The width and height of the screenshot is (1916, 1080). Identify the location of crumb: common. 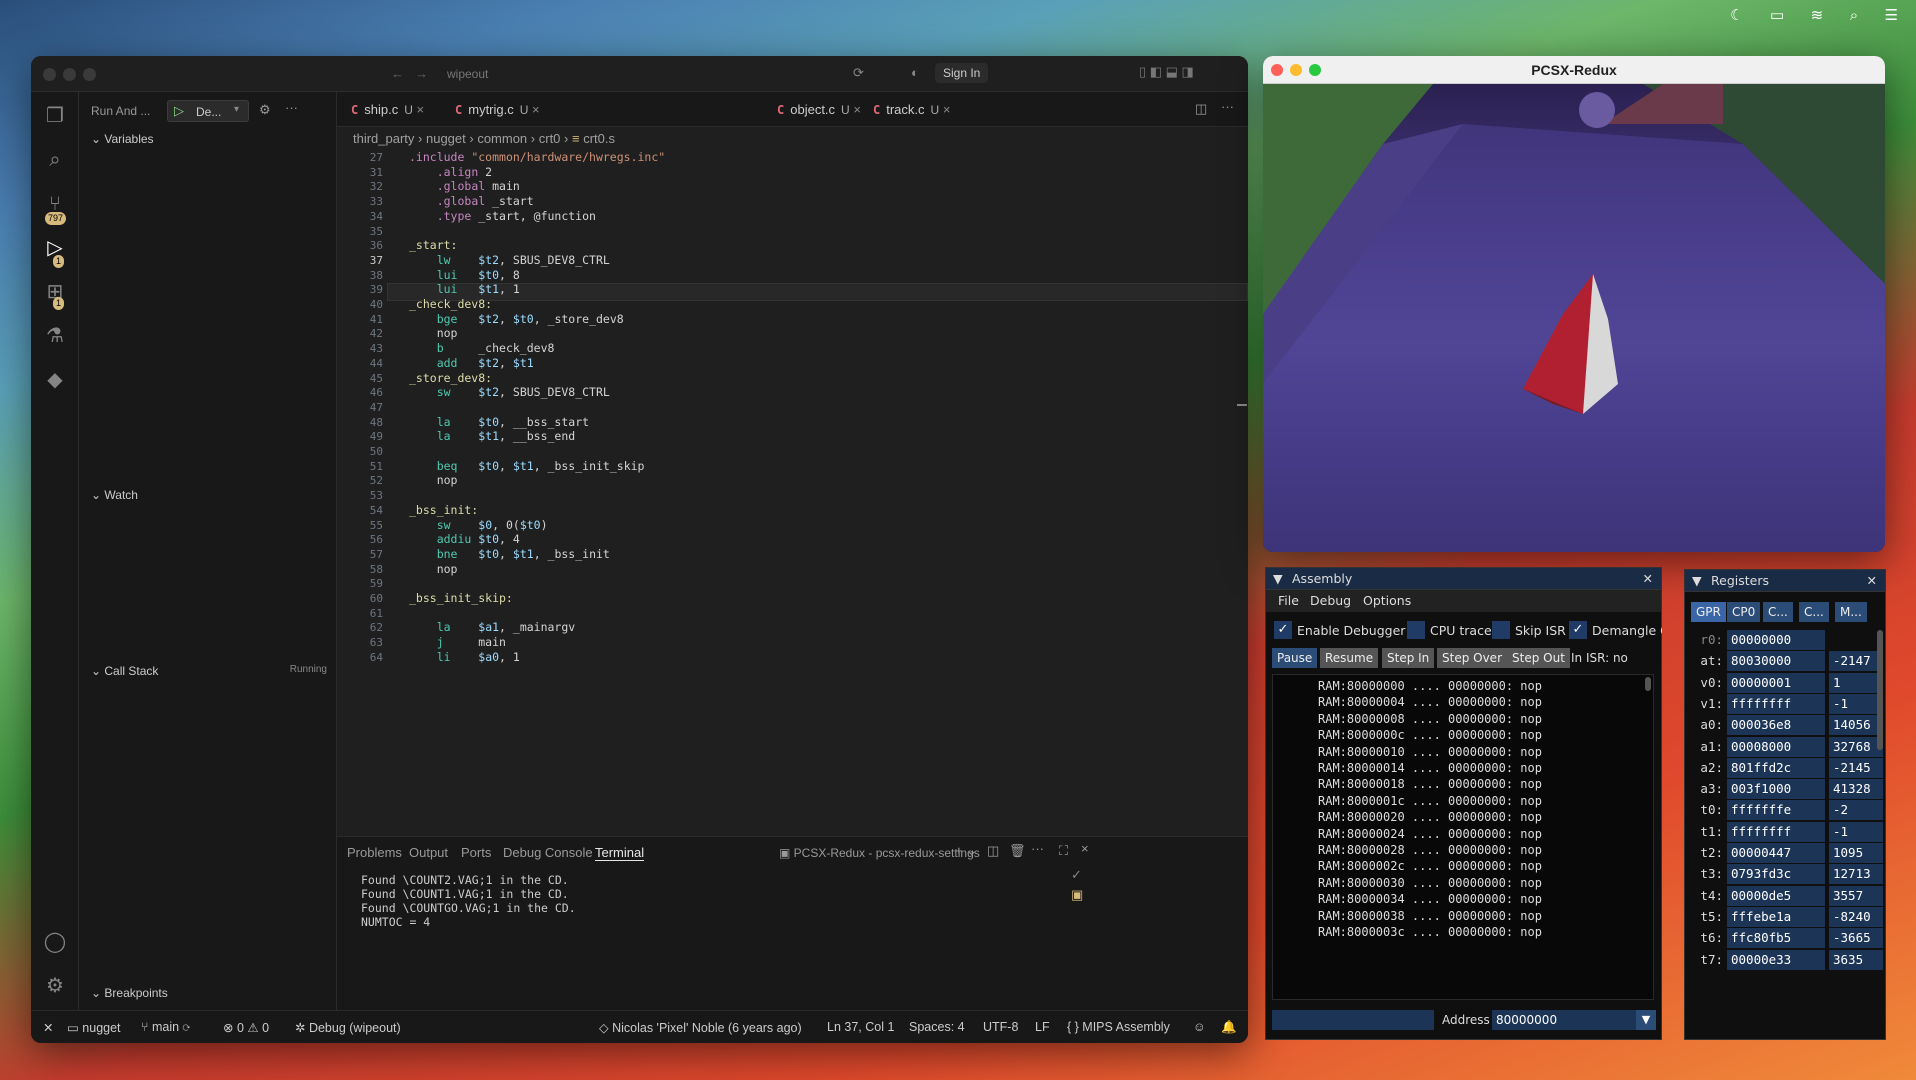
(502, 138).